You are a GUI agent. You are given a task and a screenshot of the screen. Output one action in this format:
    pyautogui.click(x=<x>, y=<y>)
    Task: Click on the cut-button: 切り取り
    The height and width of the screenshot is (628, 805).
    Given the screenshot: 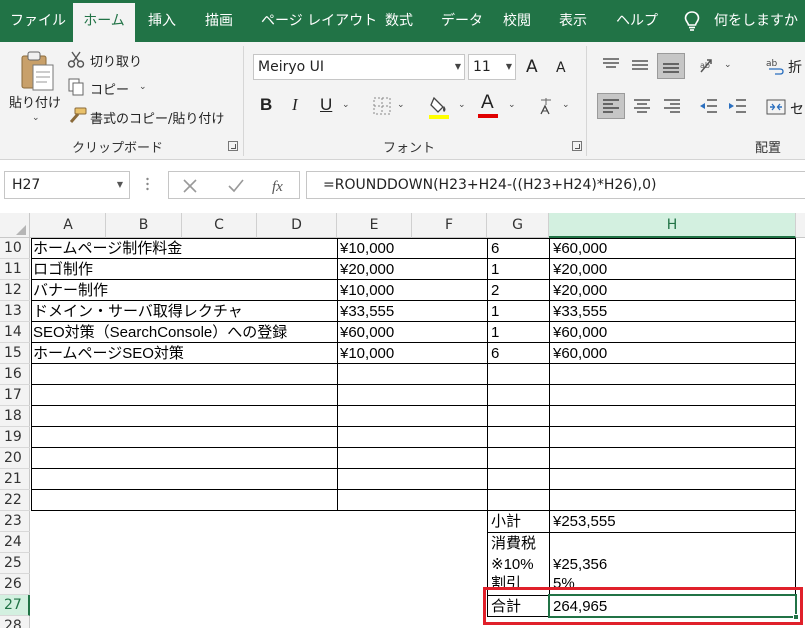 What is the action you would take?
    pyautogui.click(x=116, y=60)
    